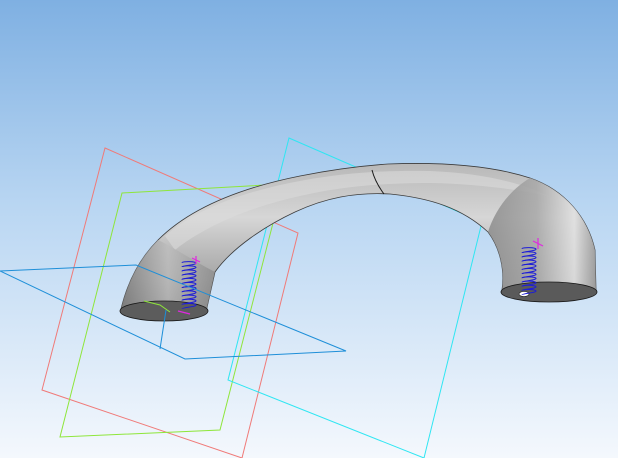 The image size is (618, 458). Describe the element at coordinates (549, 292) in the screenshot. I see `right-end-face` at that location.